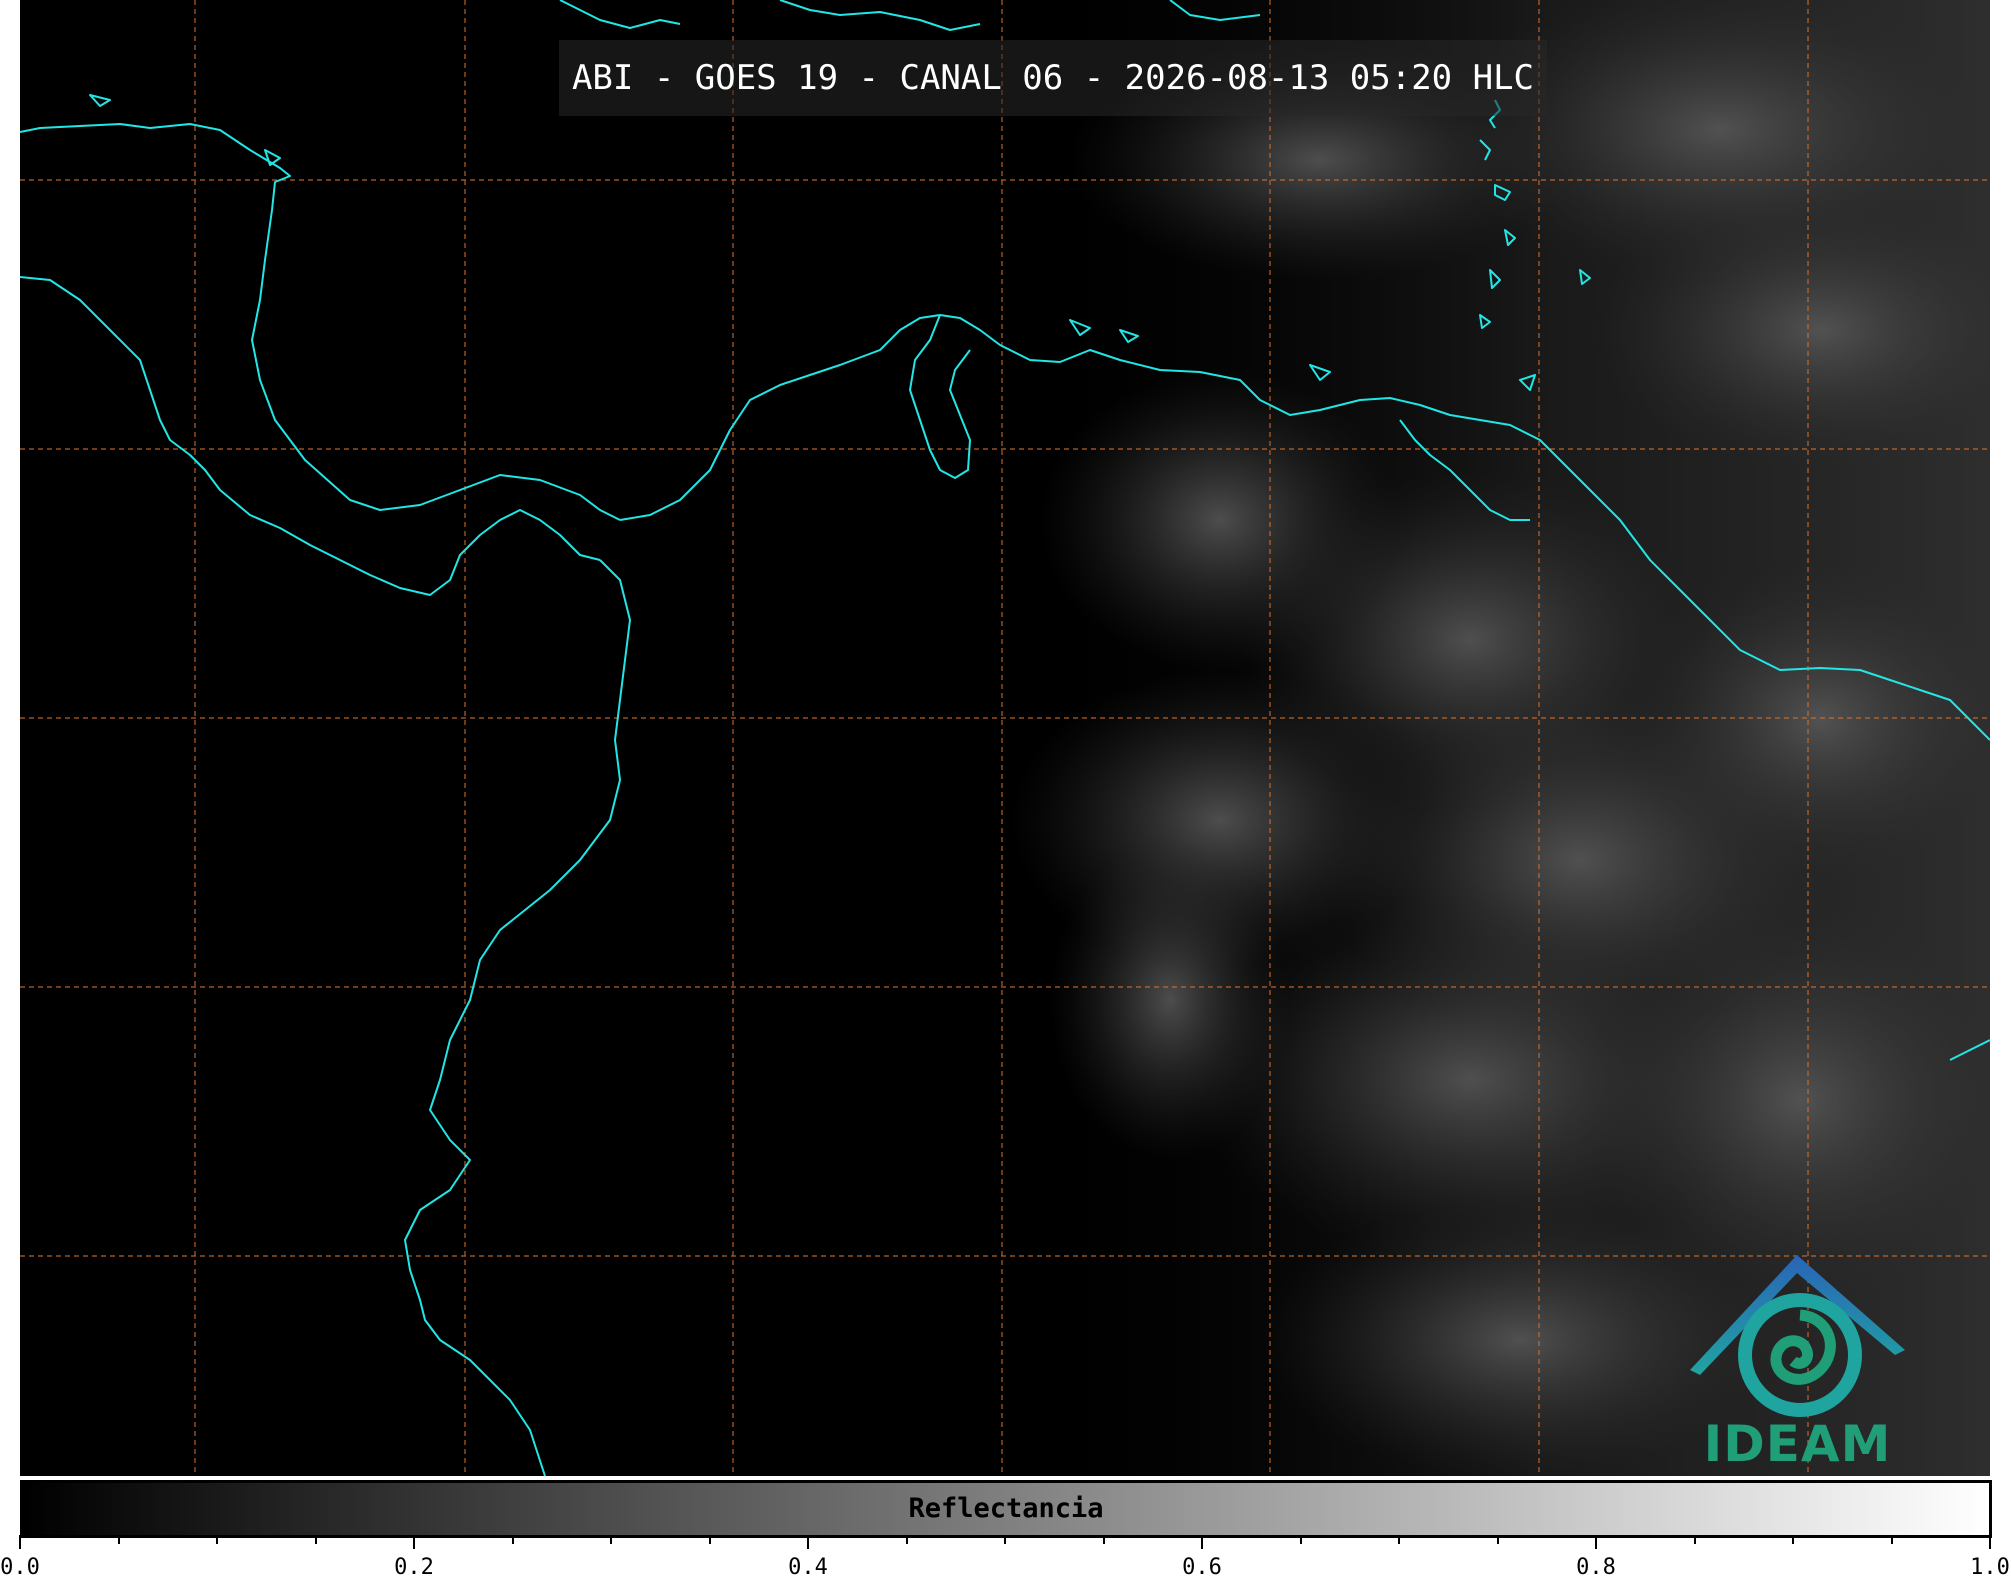 The height and width of the screenshot is (1577, 2011). I want to click on colorbar-ticks: 0.0 0.2 0.4 0.6 0.8 1.0, so click(1005, 1556).